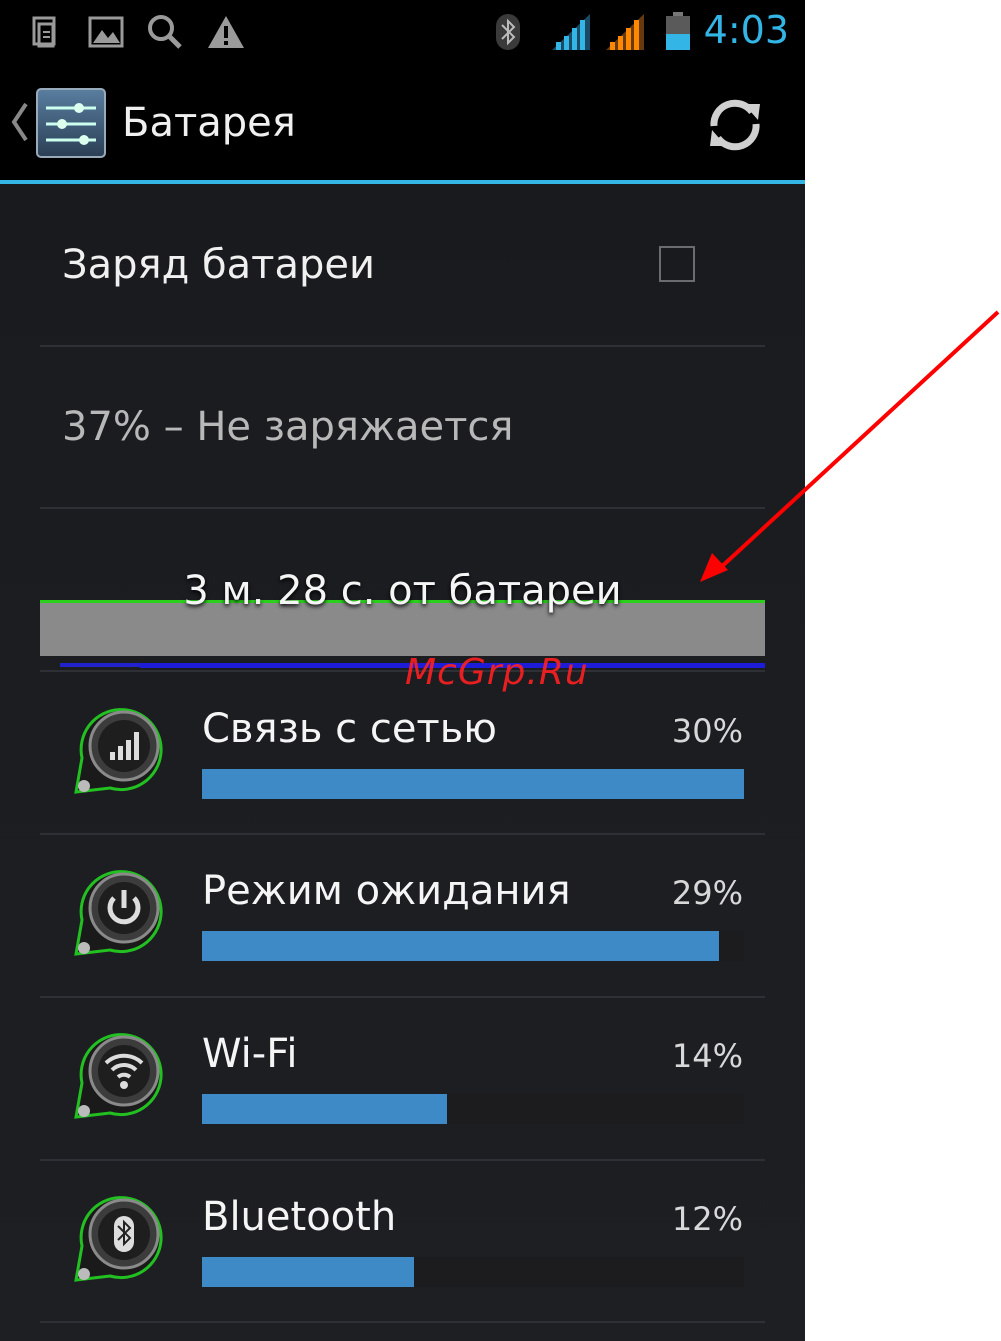 This screenshot has width=1001, height=1341. I want to click on graph-line-segment, so click(106, 665).